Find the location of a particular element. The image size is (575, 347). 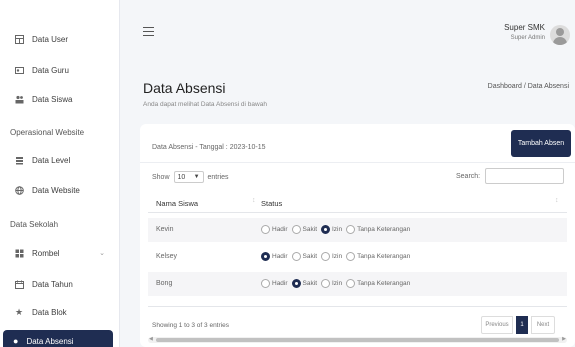

user-check-icon: ● is located at coordinates (16, 341).